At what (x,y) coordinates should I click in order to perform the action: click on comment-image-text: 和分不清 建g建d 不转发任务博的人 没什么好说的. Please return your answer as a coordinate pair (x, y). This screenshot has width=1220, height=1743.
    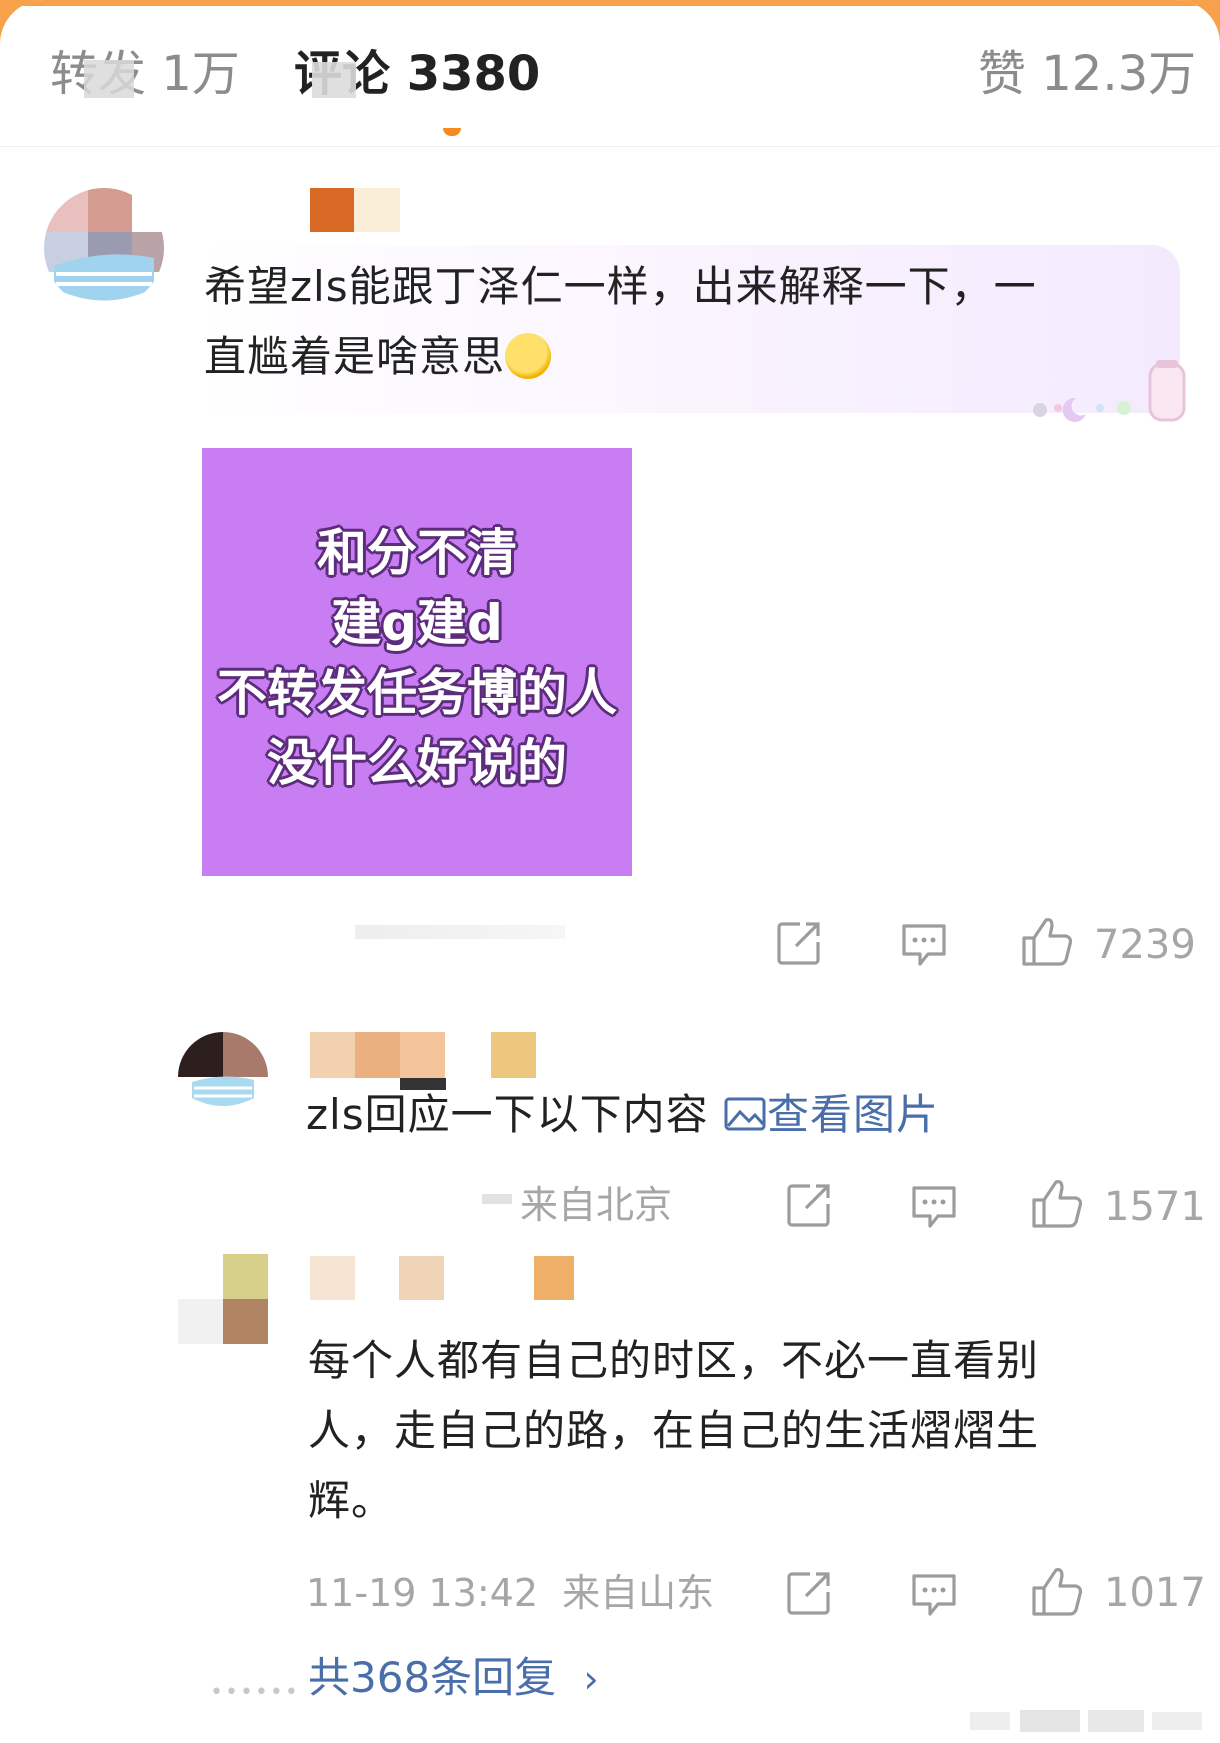
    Looking at the image, I should click on (417, 658).